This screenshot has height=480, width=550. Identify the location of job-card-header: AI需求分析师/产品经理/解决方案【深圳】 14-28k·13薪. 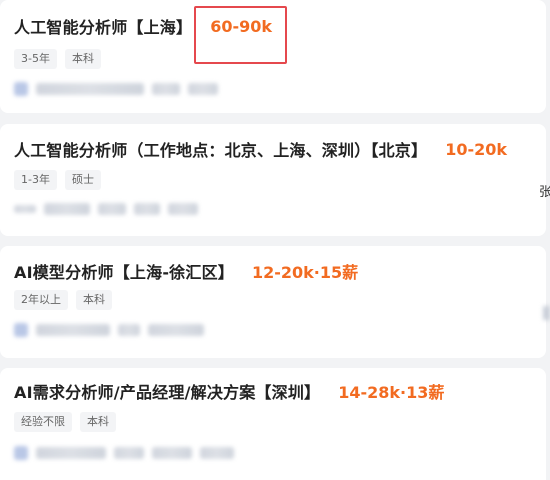
(229, 391).